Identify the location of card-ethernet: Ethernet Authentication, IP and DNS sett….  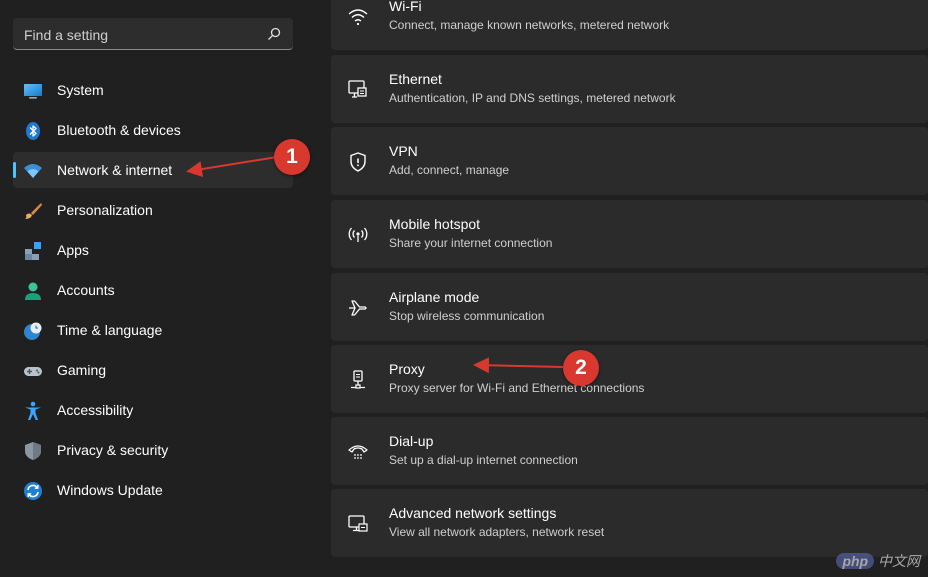
(629, 89).